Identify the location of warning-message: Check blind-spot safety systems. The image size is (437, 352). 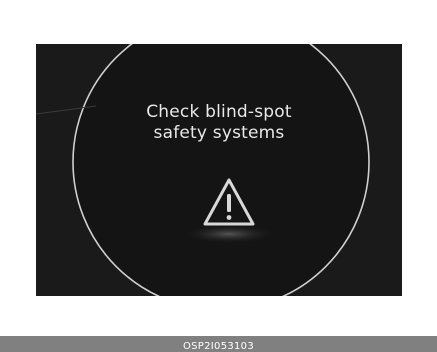
(219, 123).